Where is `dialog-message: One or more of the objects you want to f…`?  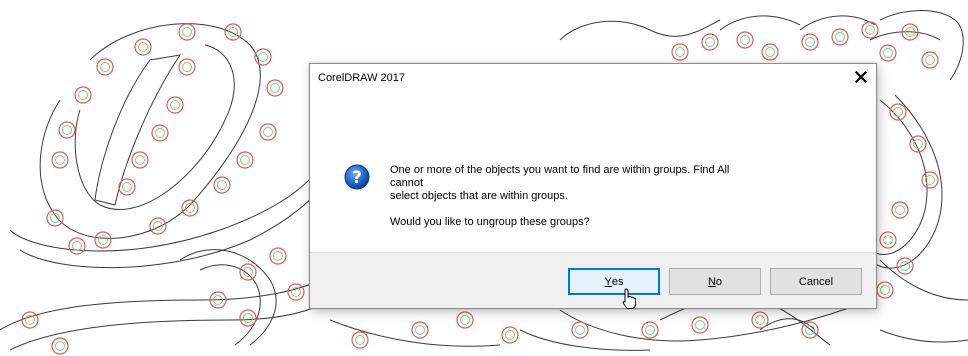
dialog-message: One or more of the objects you want to f… is located at coordinates (620, 196).